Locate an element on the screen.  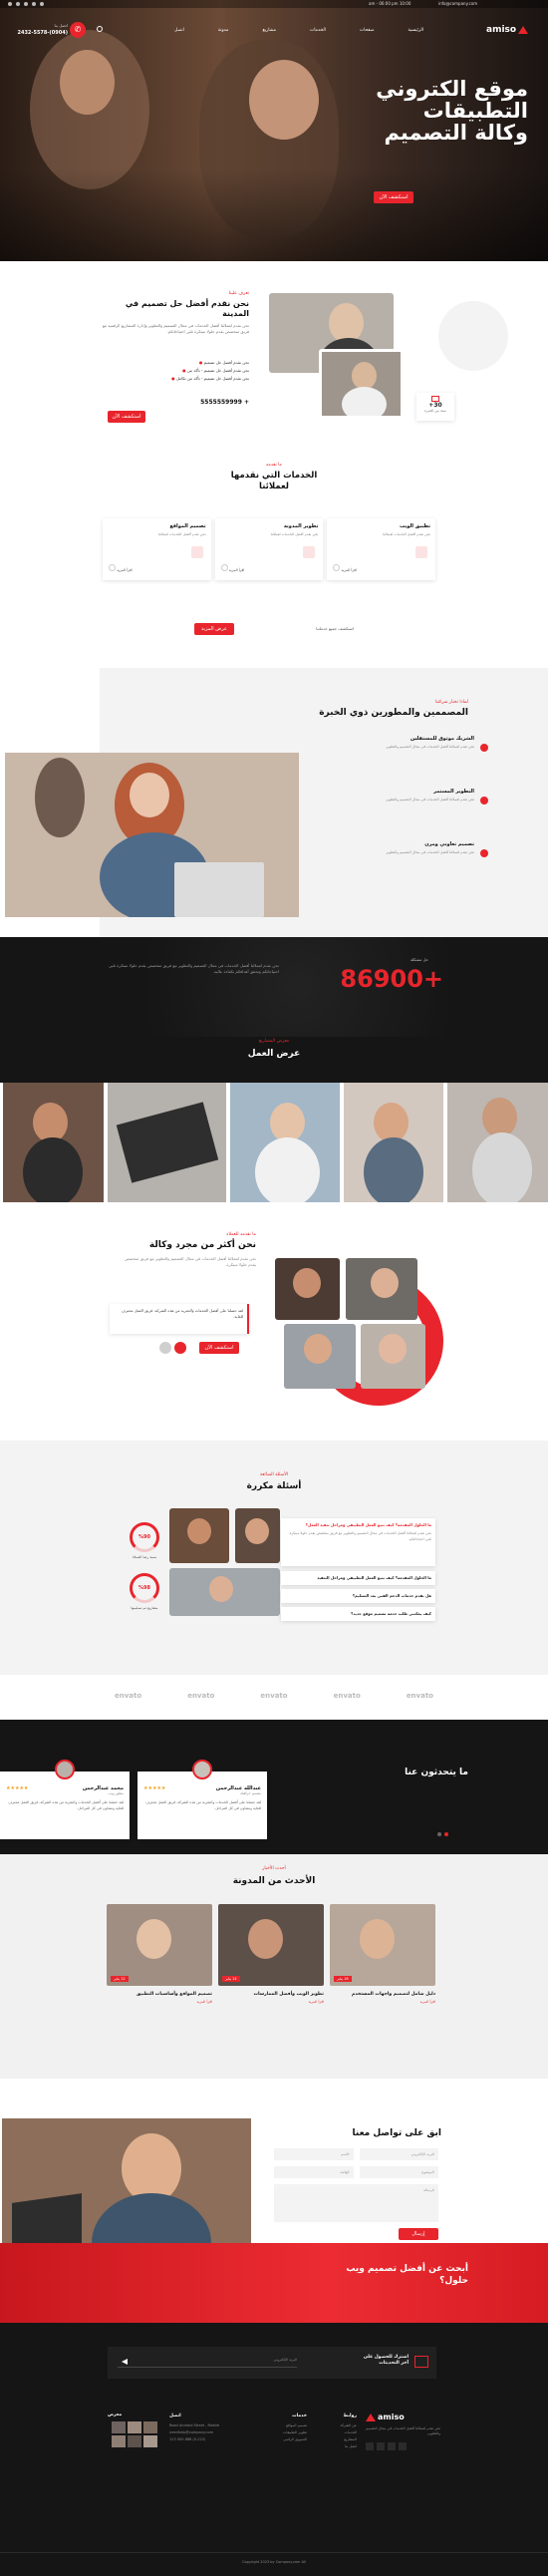
footer-email: needhelp@company.com is located at coordinates (204, 2432).